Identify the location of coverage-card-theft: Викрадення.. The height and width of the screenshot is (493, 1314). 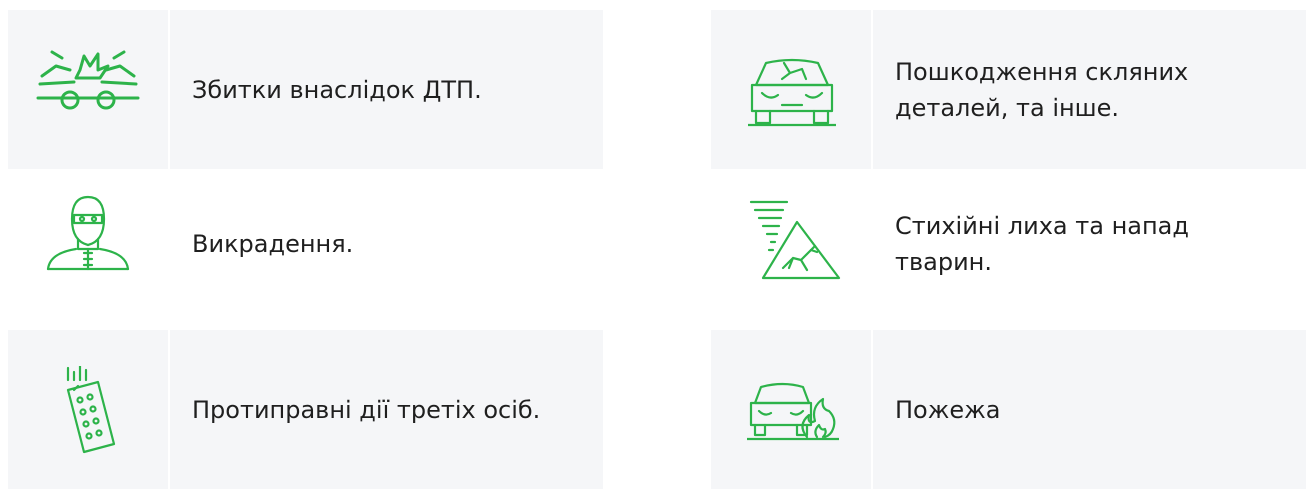
(305, 244).